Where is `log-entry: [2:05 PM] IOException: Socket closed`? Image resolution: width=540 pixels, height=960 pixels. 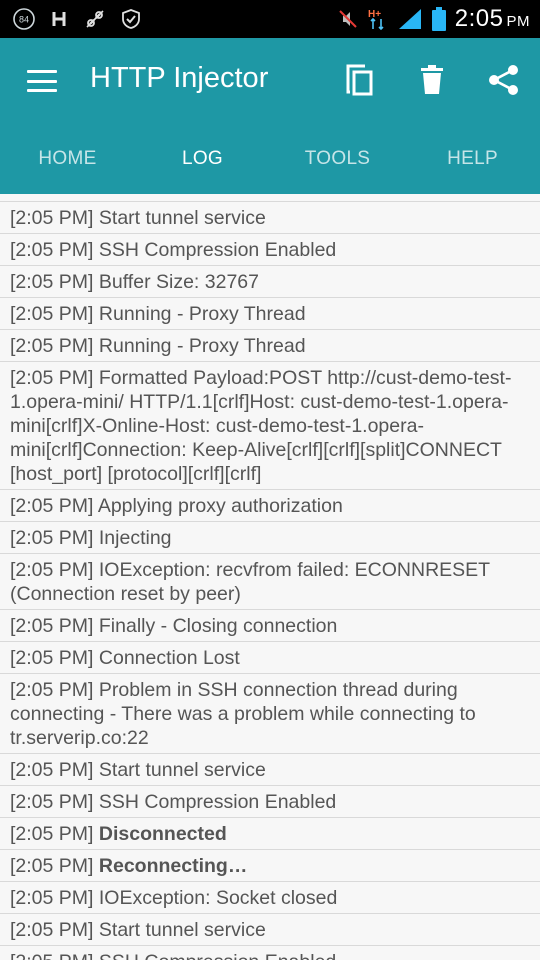 log-entry: [2:05 PM] IOException: Socket closed is located at coordinates (270, 898).